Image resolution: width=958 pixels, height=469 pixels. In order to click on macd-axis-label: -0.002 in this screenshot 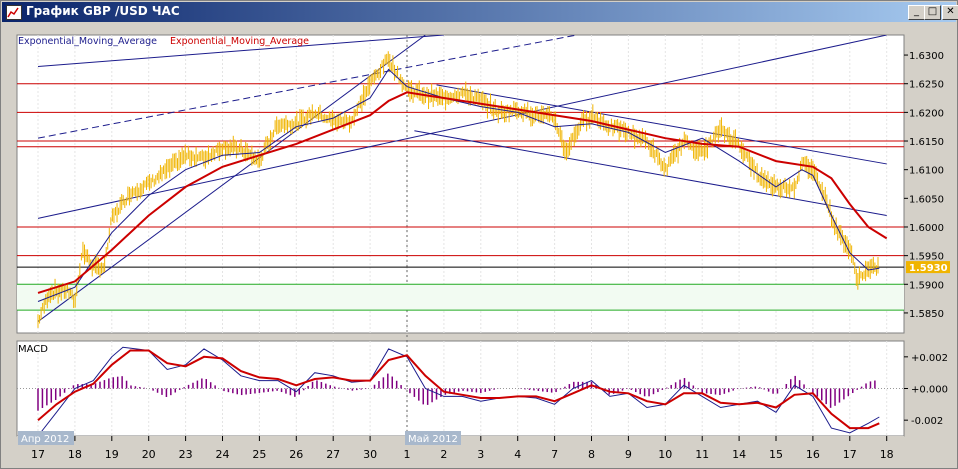, I will do `click(927, 421)`.